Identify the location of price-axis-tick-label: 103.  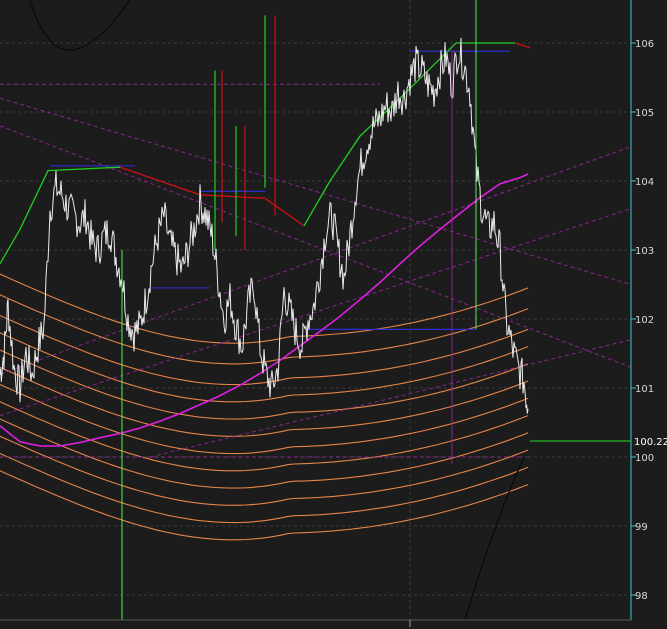
(644, 251).